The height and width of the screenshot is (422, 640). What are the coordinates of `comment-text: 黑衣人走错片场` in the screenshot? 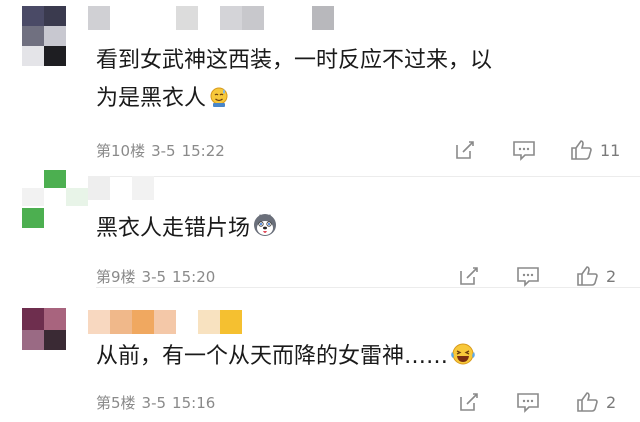 It's located at (187, 230).